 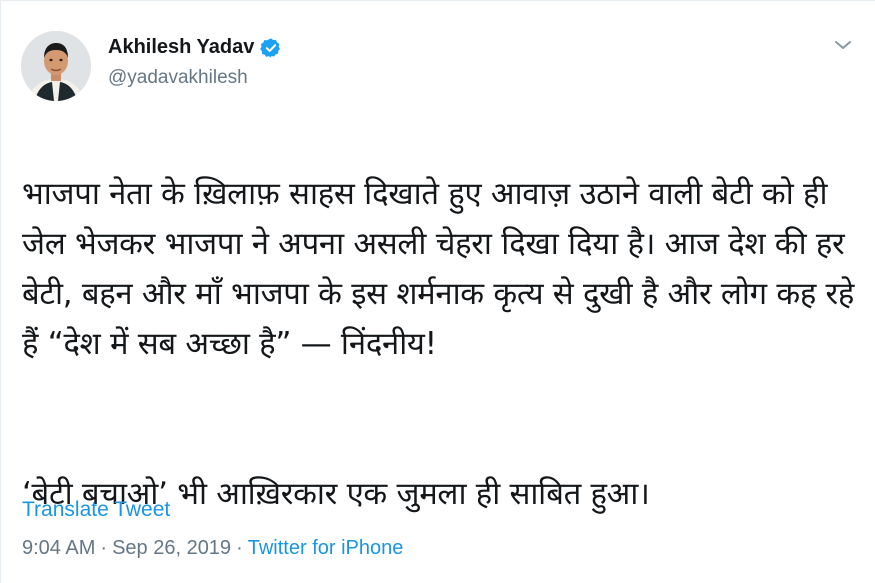 I want to click on author-name-row: Akhilesh Yadav, so click(x=195, y=47).